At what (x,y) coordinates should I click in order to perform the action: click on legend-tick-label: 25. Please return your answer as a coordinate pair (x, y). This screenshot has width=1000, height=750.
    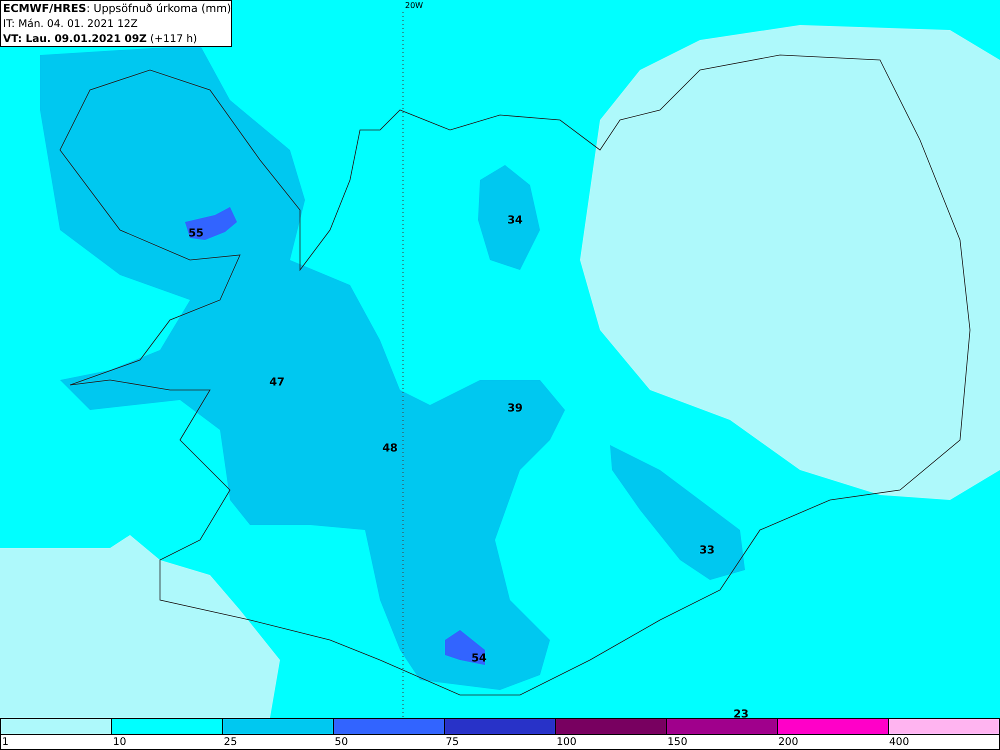
    Looking at the image, I should click on (230, 742).